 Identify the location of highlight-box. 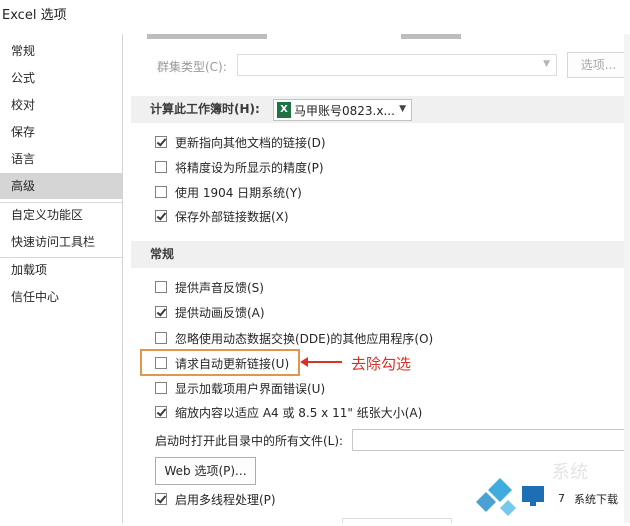
(220, 362).